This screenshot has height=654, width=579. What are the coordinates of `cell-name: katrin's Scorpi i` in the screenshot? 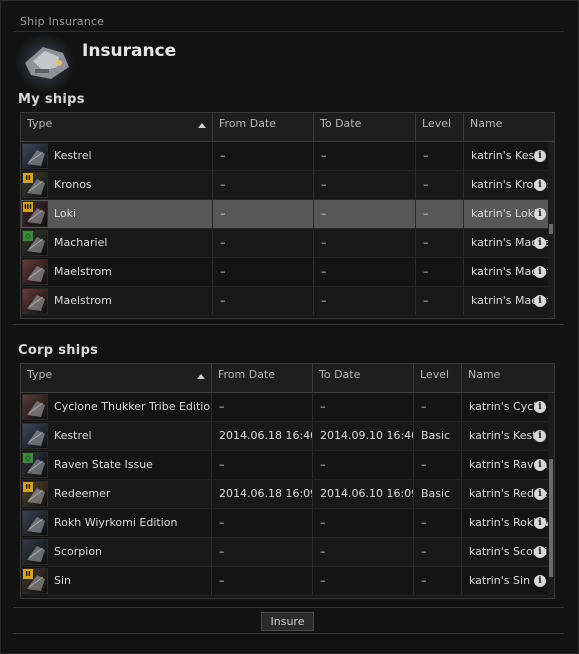 It's located at (508, 552).